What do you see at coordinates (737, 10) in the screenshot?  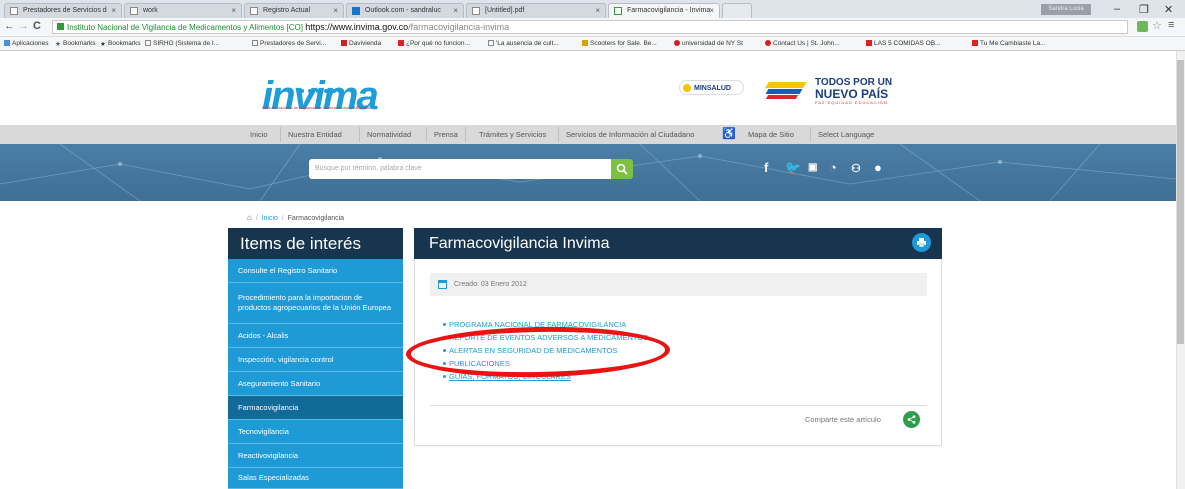 I see `new-tab-button` at bounding box center [737, 10].